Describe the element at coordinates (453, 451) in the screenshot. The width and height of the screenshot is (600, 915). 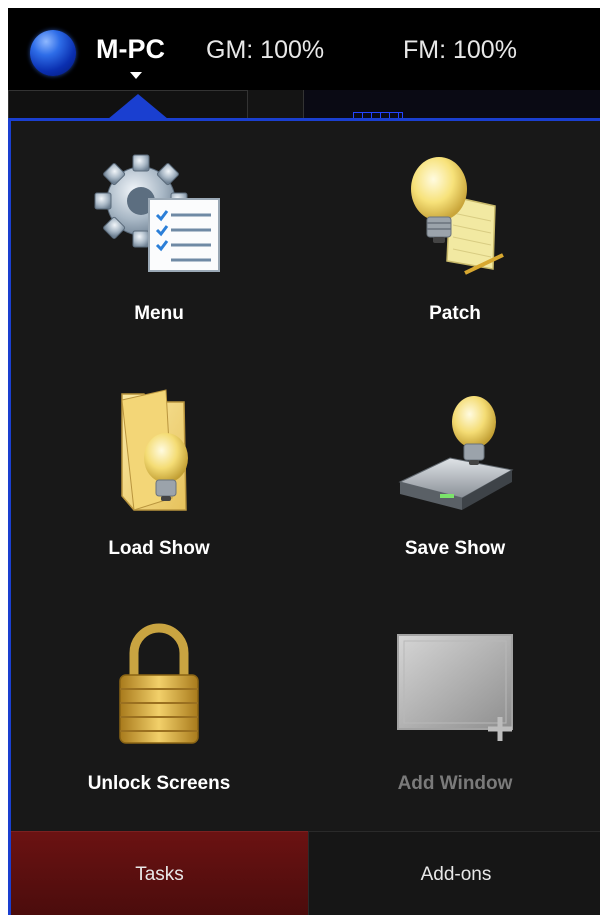
I see `drive-lightbulb-icon` at that location.